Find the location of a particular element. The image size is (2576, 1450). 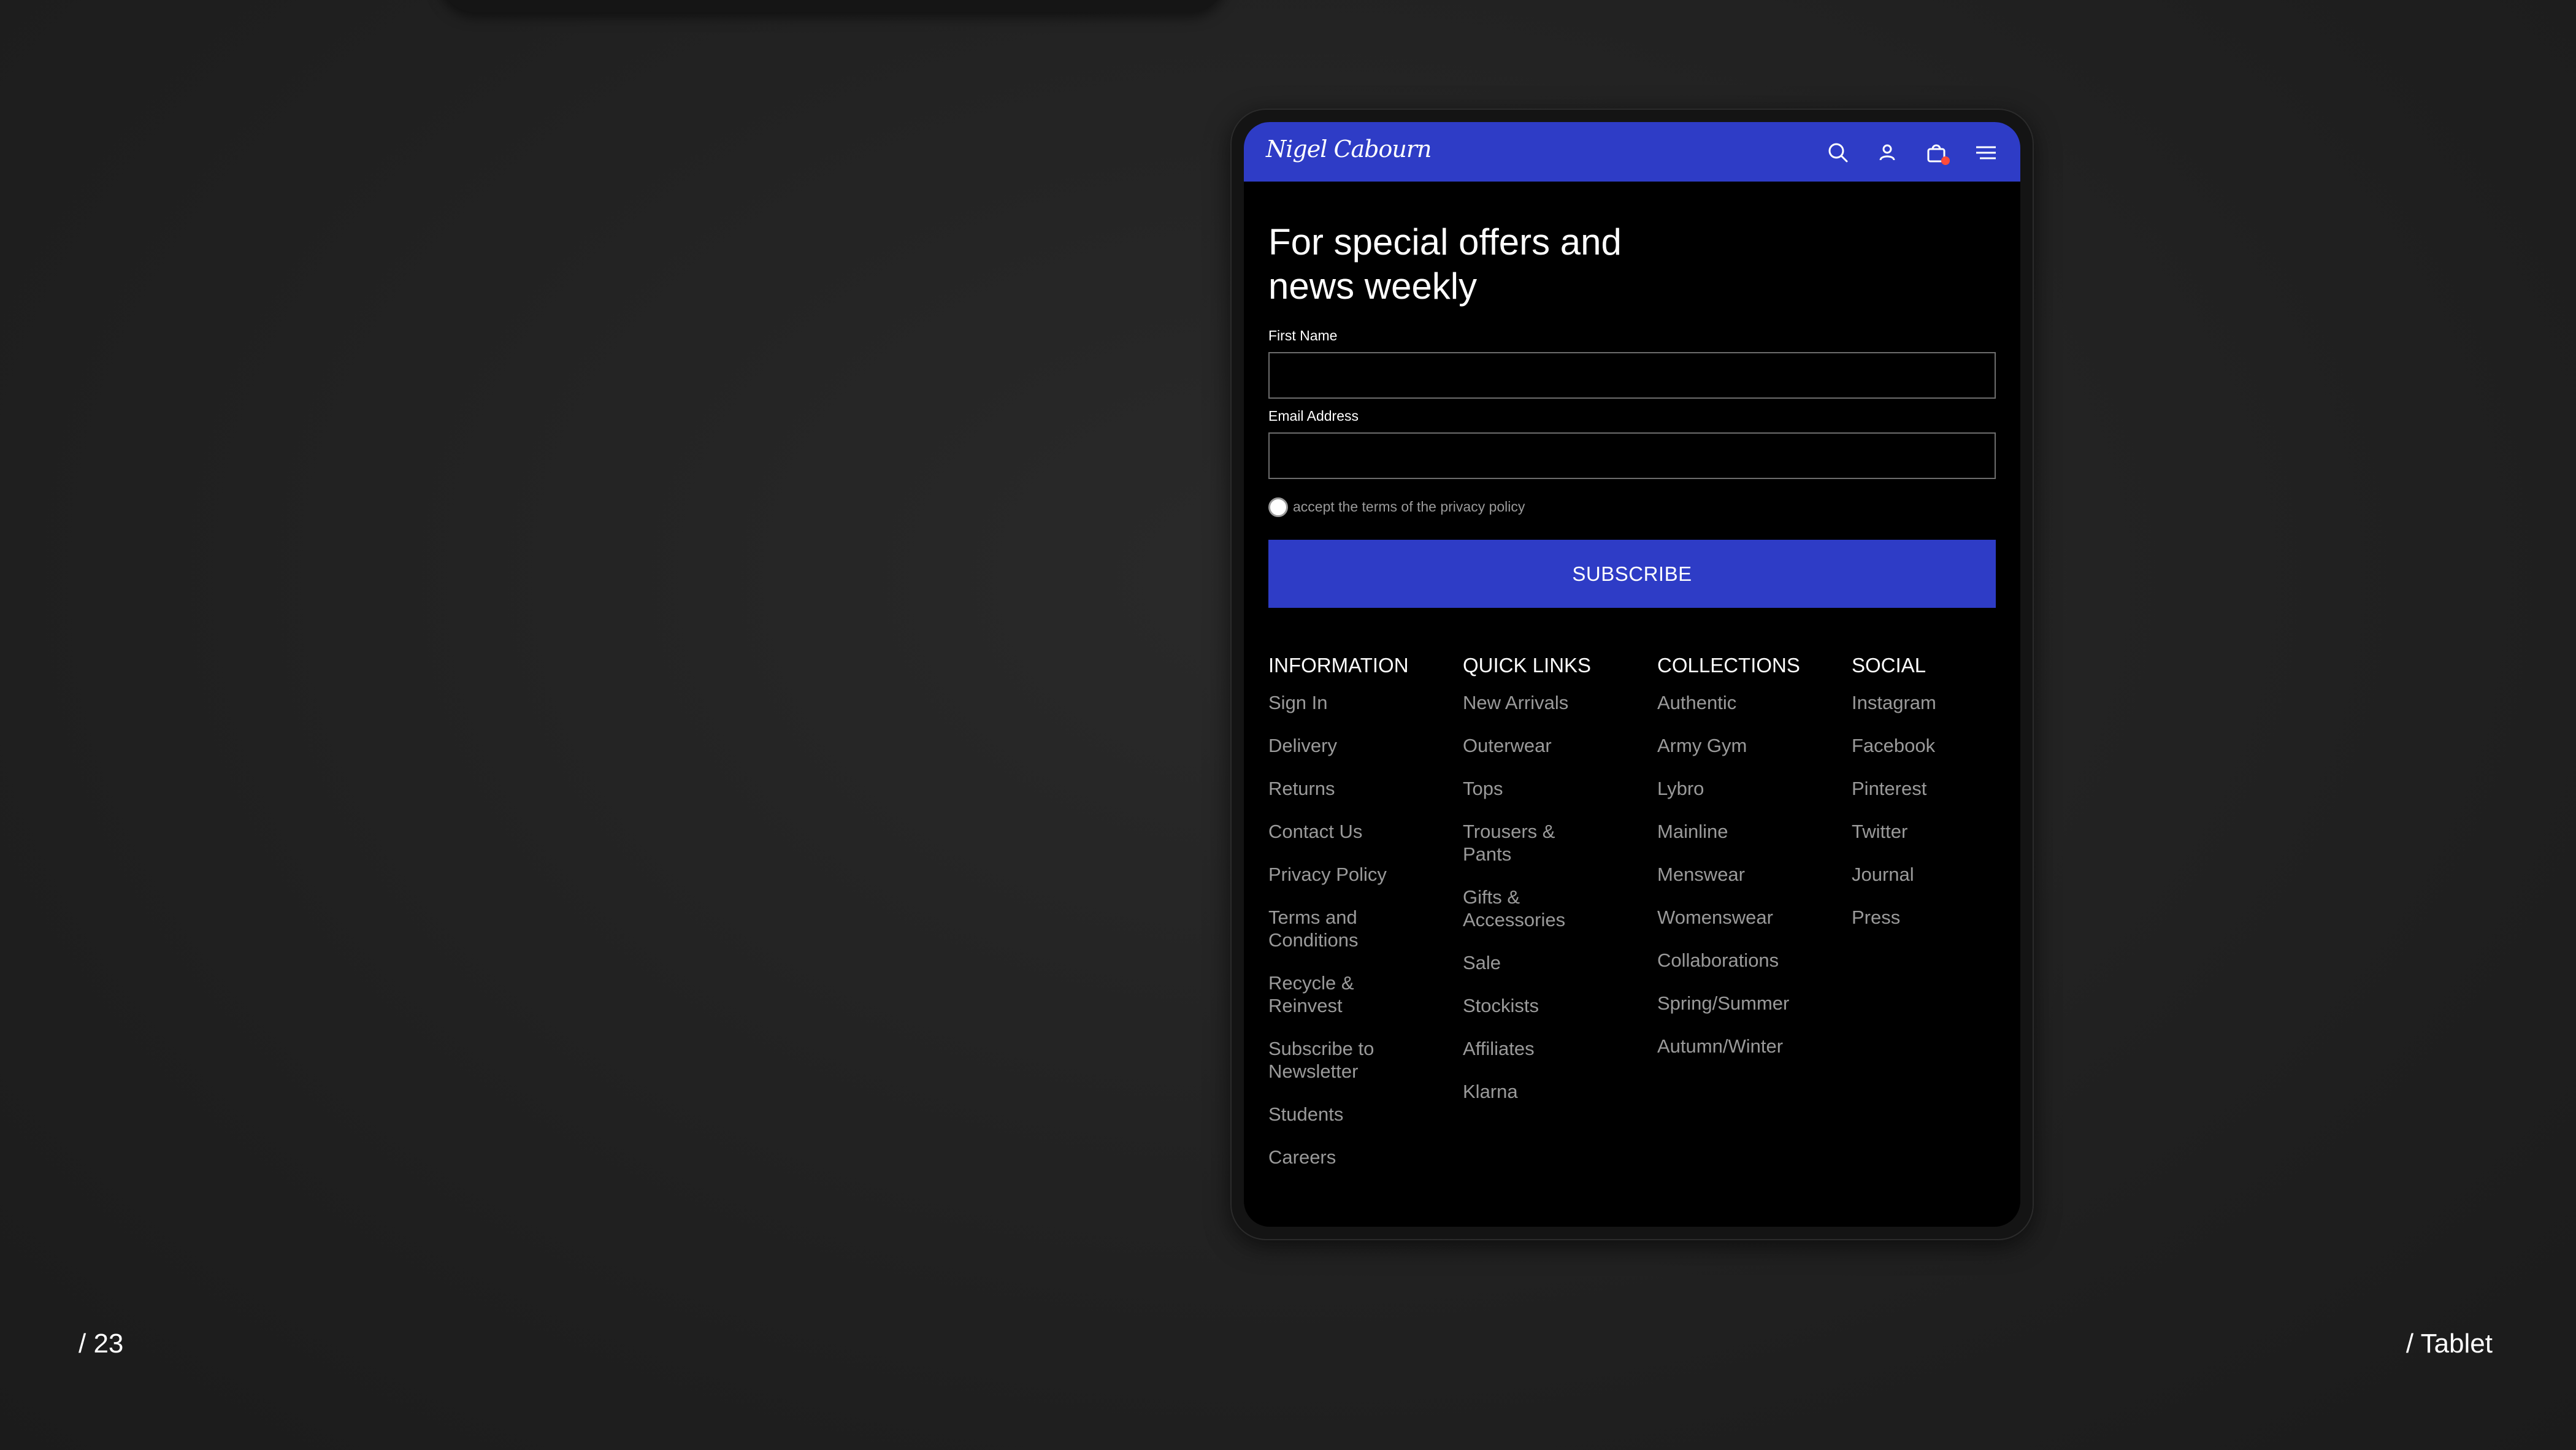

footer-link: Tops is located at coordinates (1555, 788).